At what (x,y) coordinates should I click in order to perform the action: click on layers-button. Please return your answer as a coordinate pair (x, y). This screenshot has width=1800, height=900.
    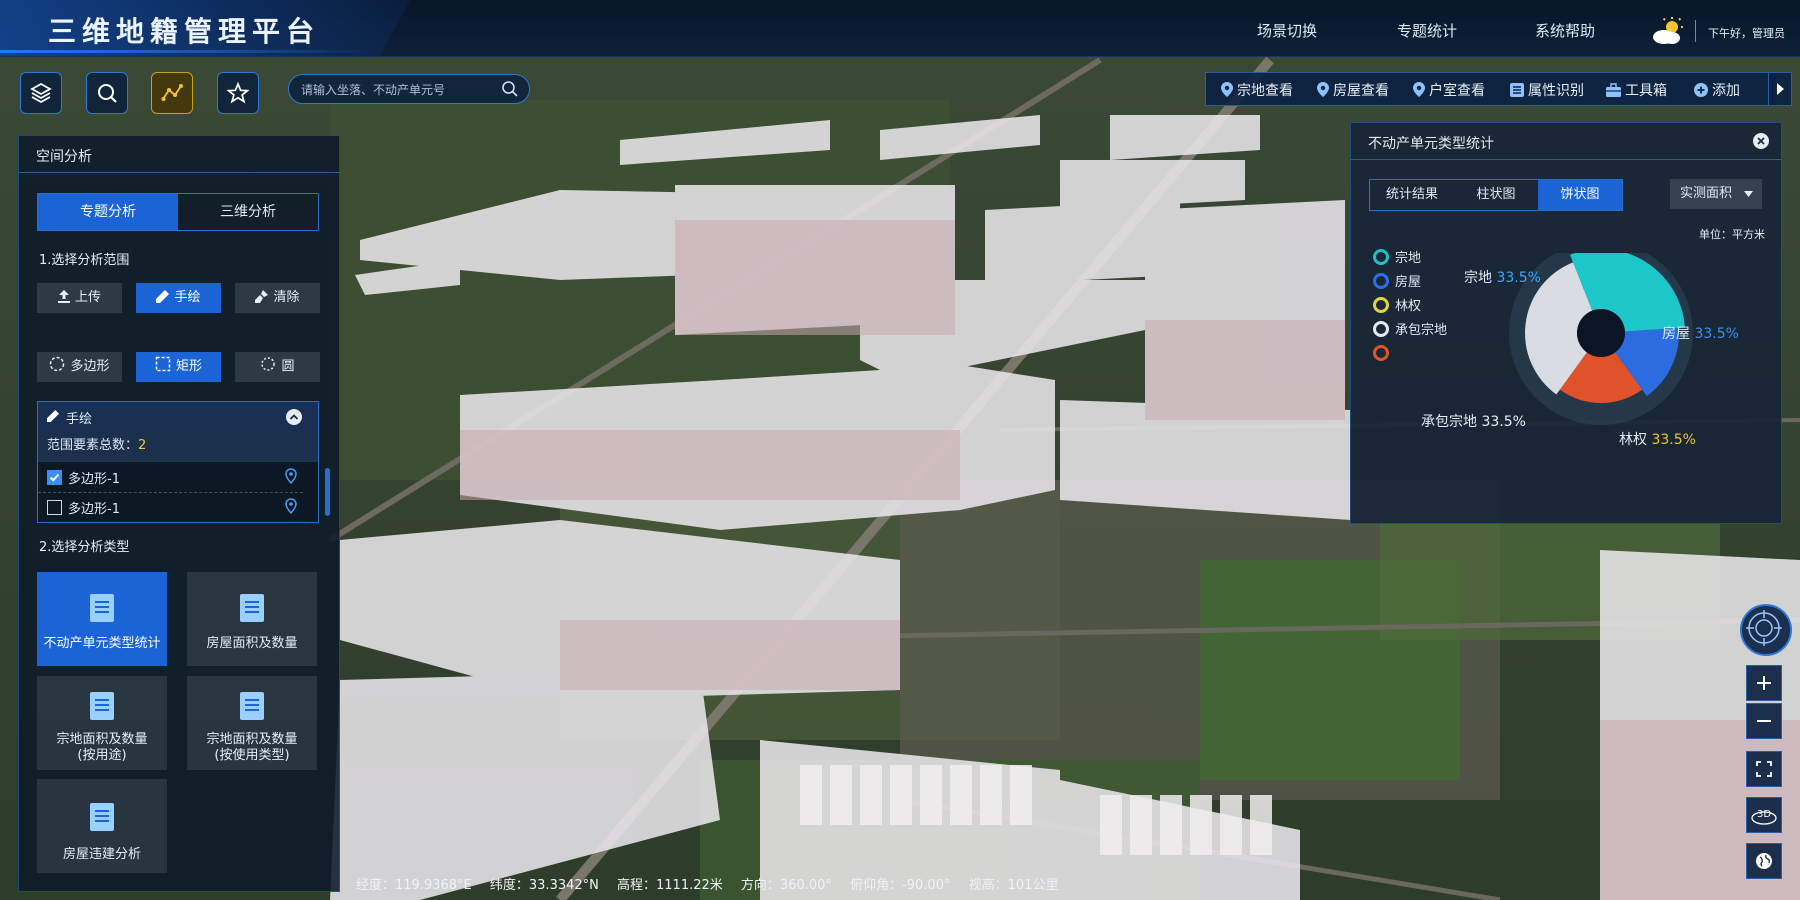
    Looking at the image, I should click on (41, 93).